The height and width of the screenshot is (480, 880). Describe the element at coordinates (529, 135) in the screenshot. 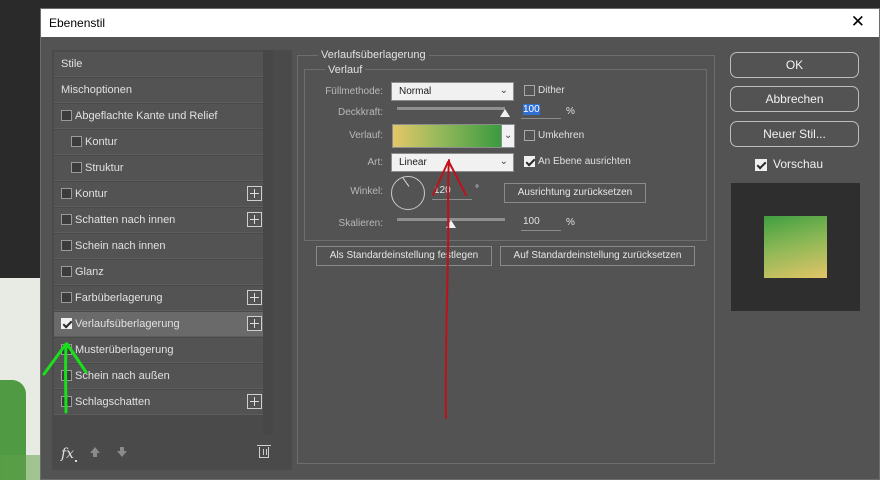

I see `reverse-checkbox` at that location.